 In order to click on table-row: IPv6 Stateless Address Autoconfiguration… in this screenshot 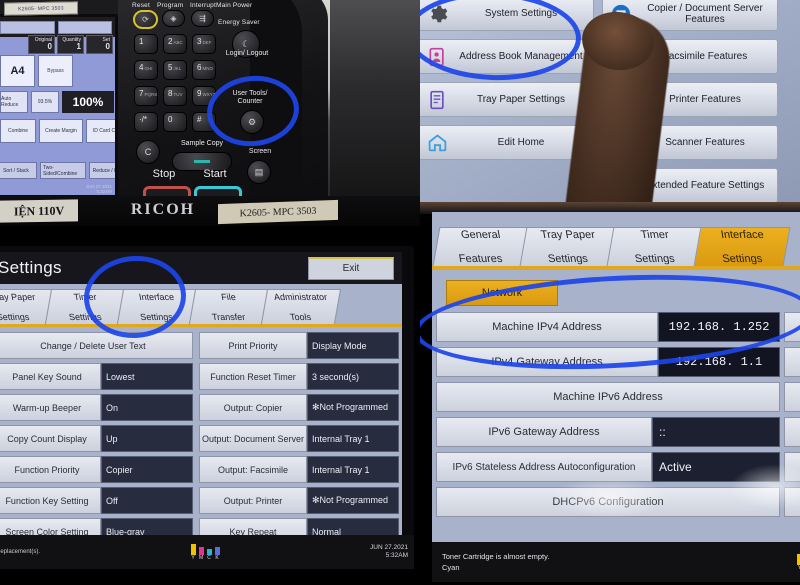, I will do `click(618, 467)`.